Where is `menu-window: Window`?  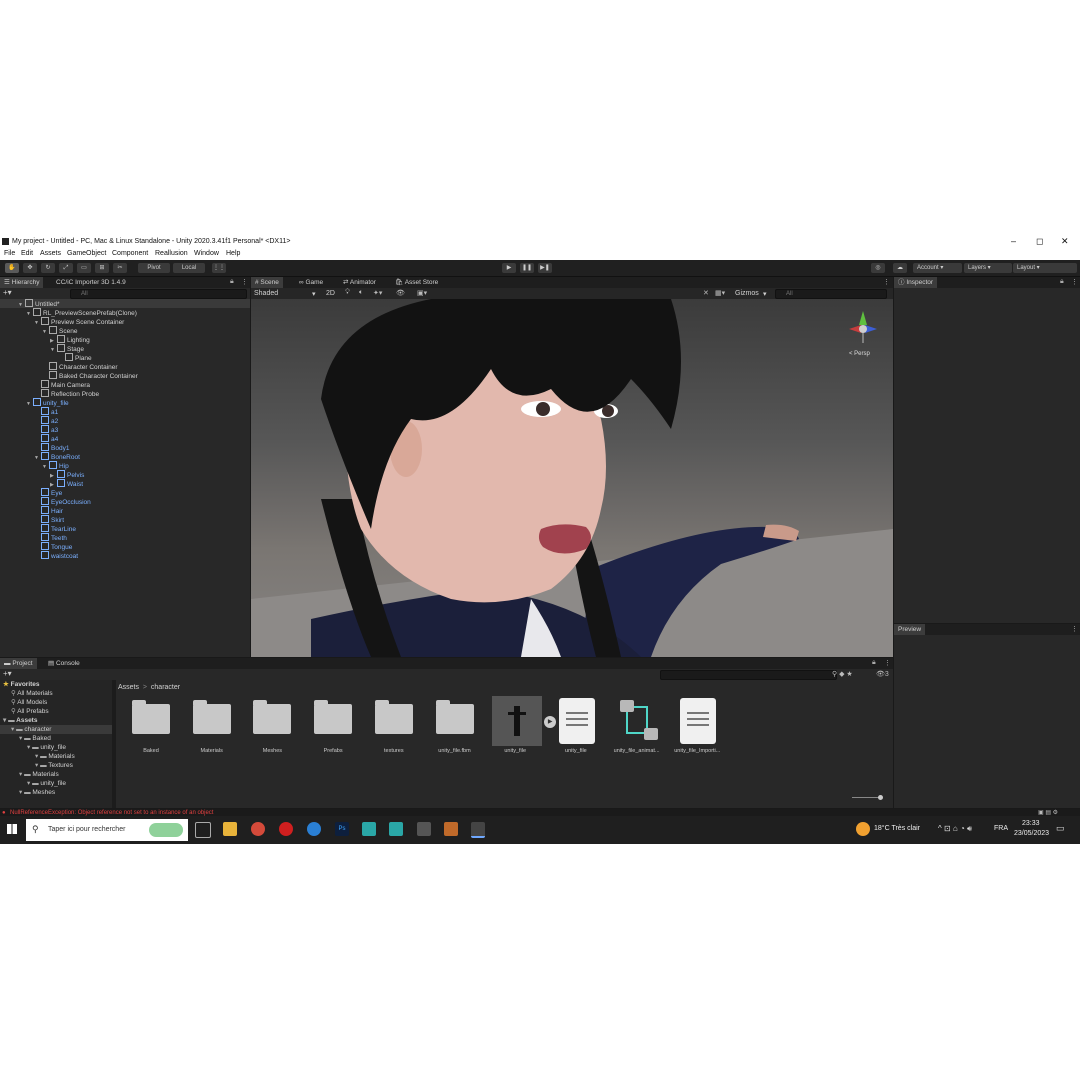 menu-window: Window is located at coordinates (206, 253).